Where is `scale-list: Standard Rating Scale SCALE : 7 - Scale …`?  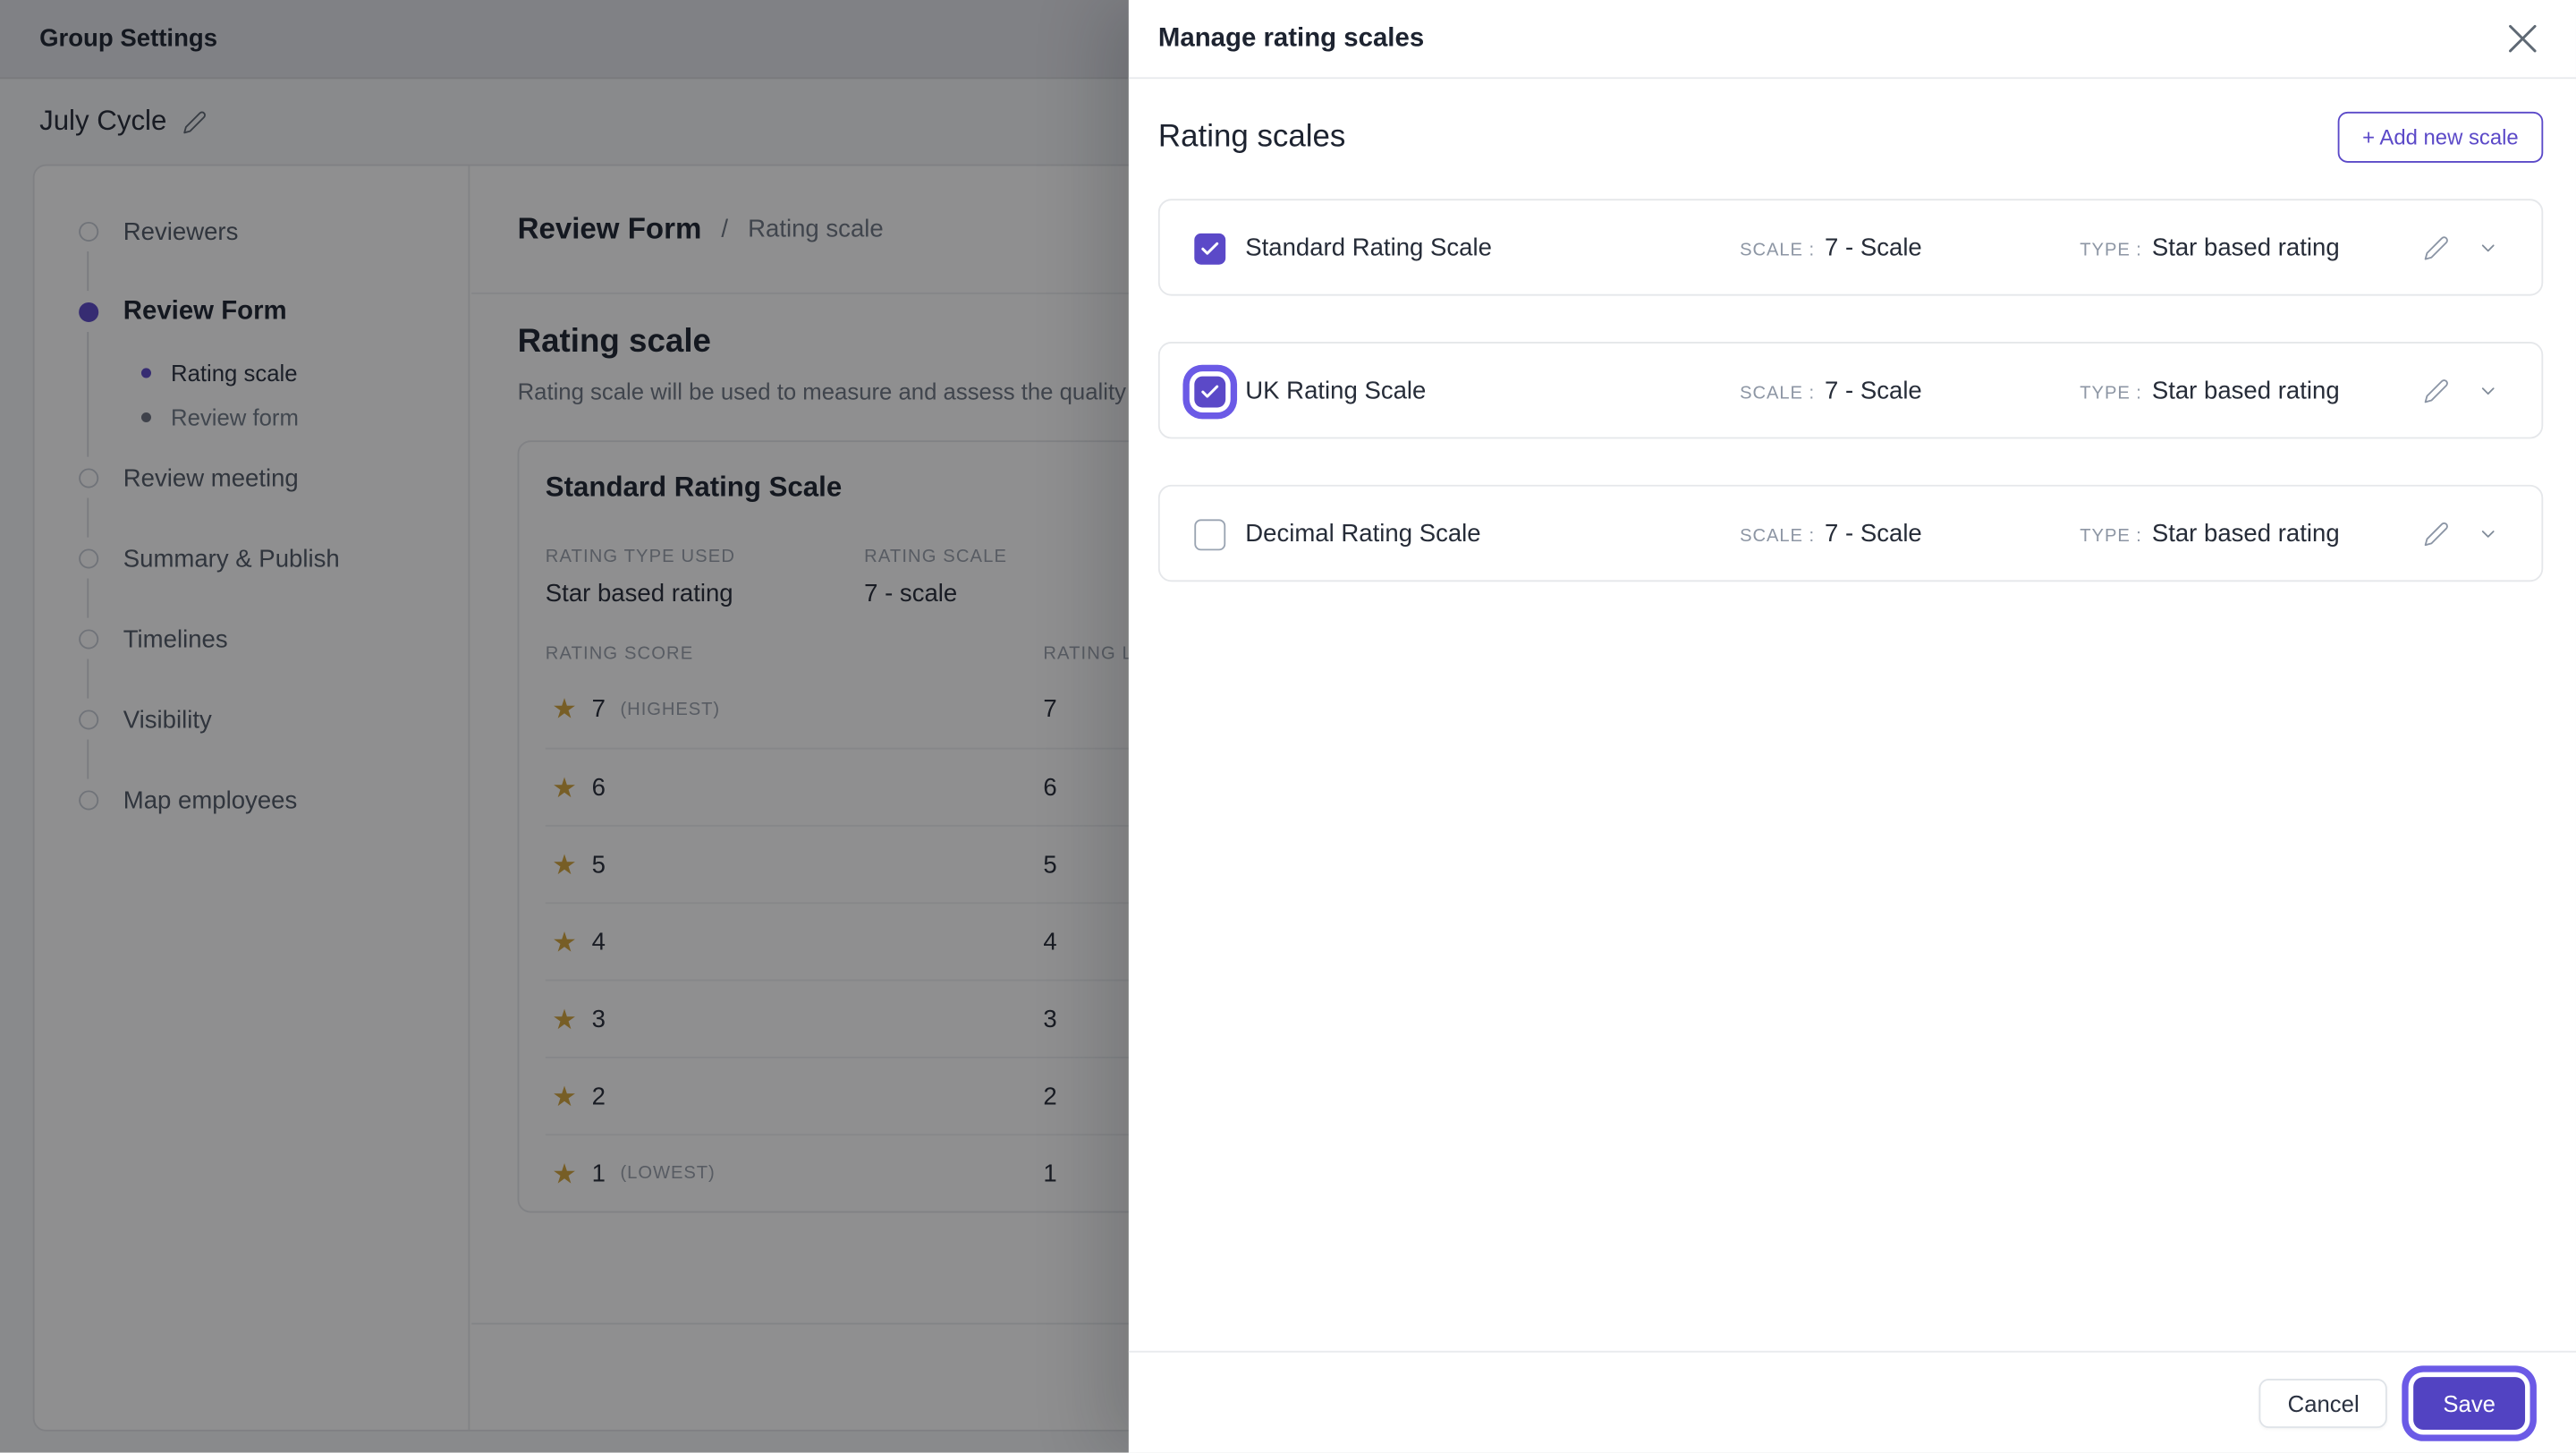
scale-list: Standard Rating Scale SCALE : 7 - Scale … is located at coordinates (1850, 390).